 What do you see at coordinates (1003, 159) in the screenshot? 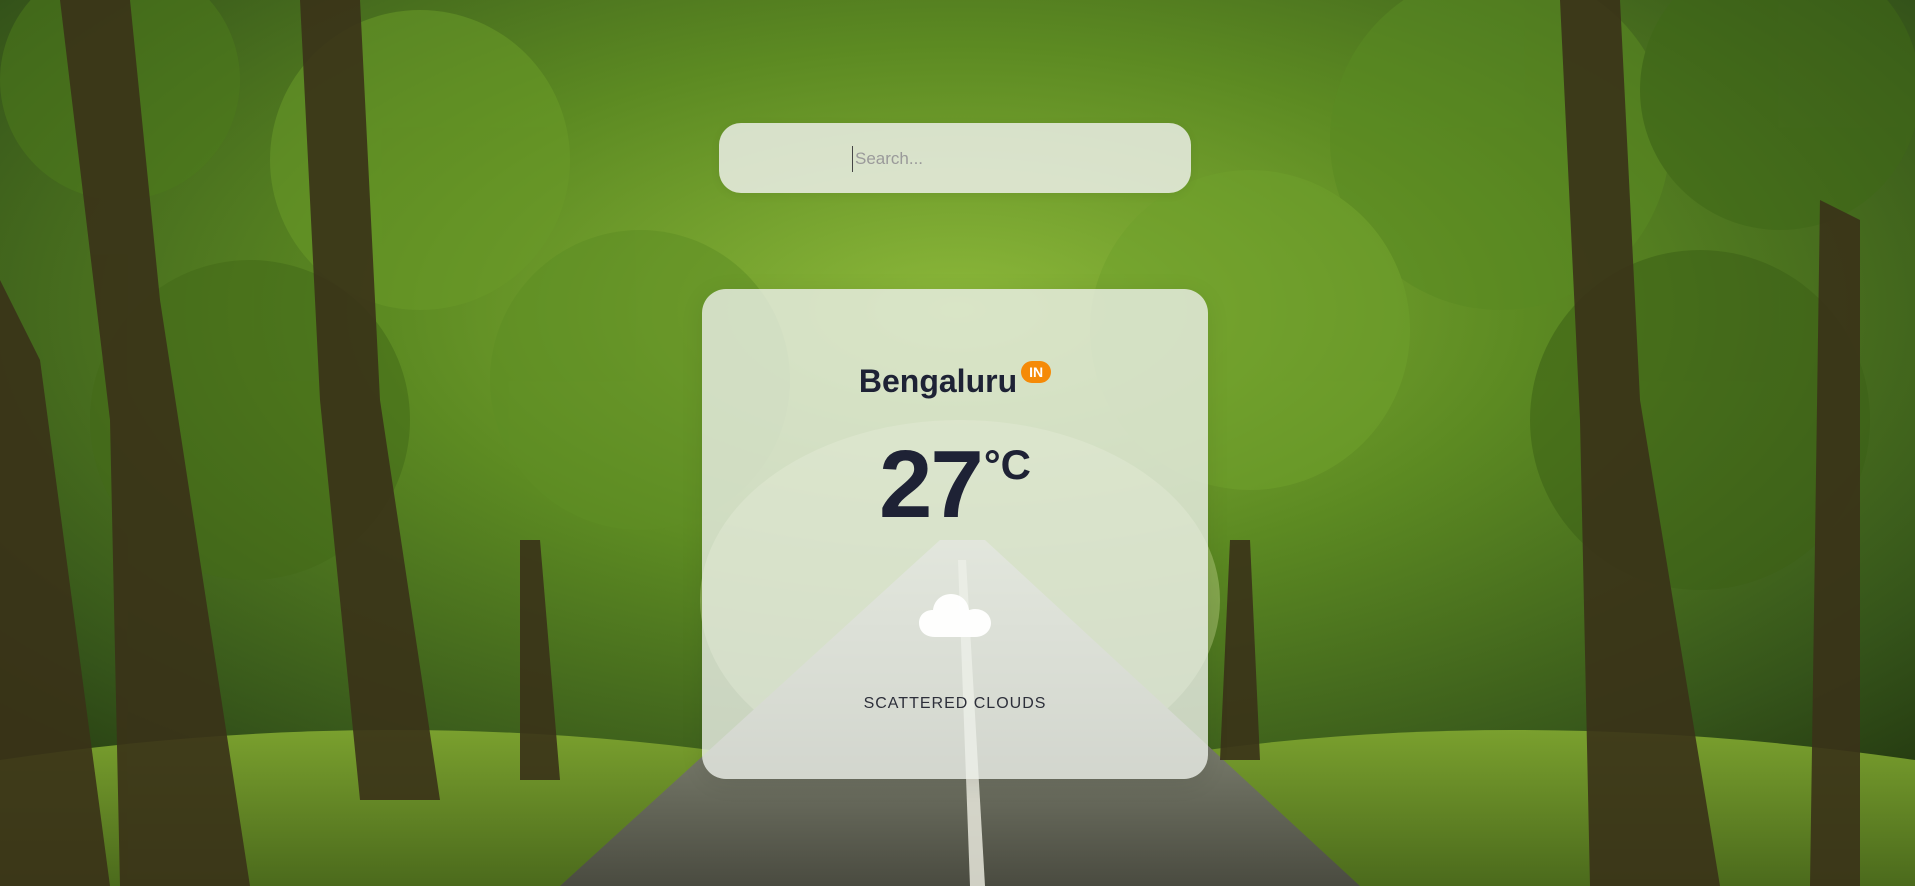
I see `search-input` at bounding box center [1003, 159].